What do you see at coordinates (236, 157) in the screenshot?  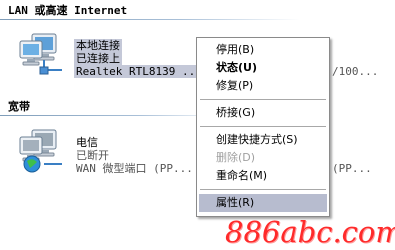 I see `menu-item-delete: 删除(D)` at bounding box center [236, 157].